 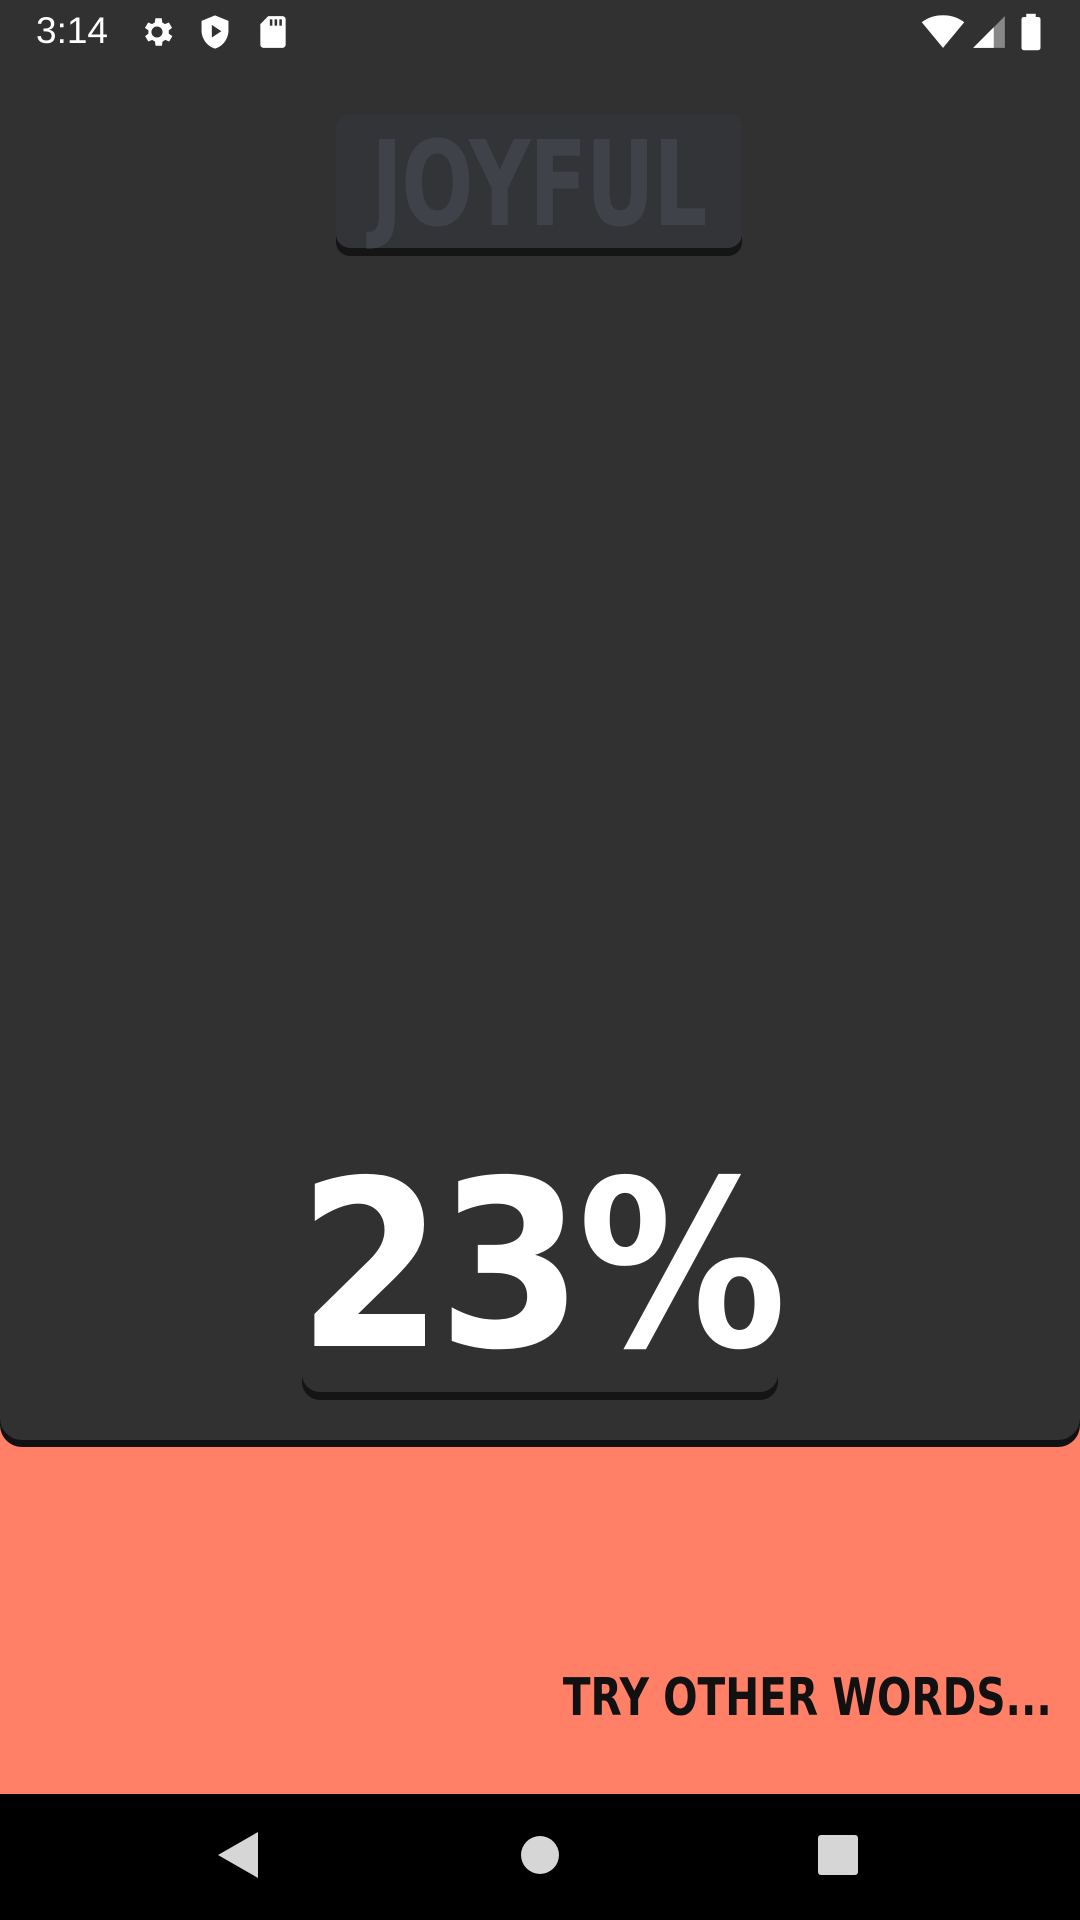 I want to click on percent-value: 23%, so click(x=542, y=1266).